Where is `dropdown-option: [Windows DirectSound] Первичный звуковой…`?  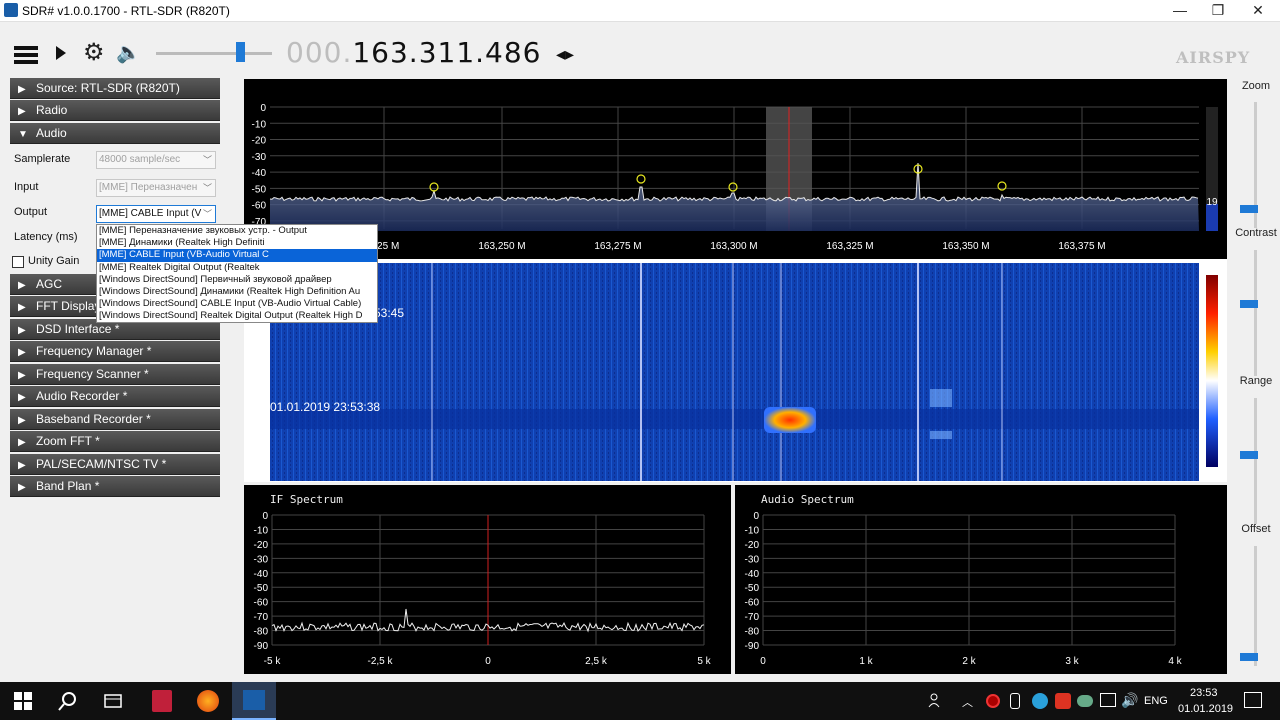 dropdown-option: [Windows DirectSound] Первичный звуковой… is located at coordinates (237, 280).